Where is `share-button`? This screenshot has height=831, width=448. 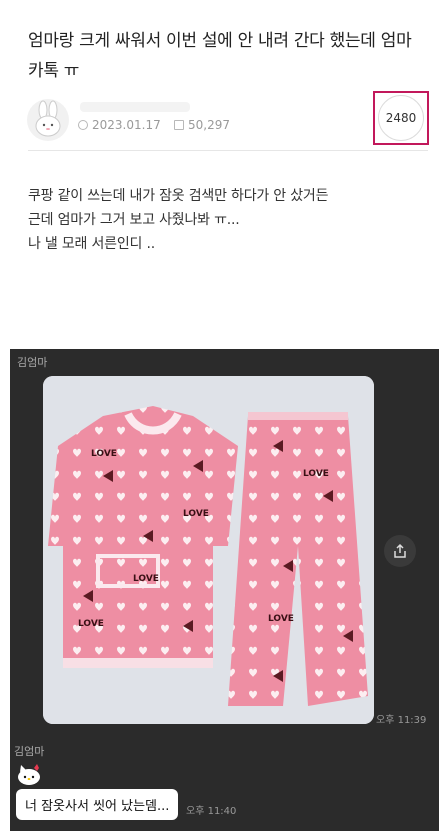 share-button is located at coordinates (400, 551).